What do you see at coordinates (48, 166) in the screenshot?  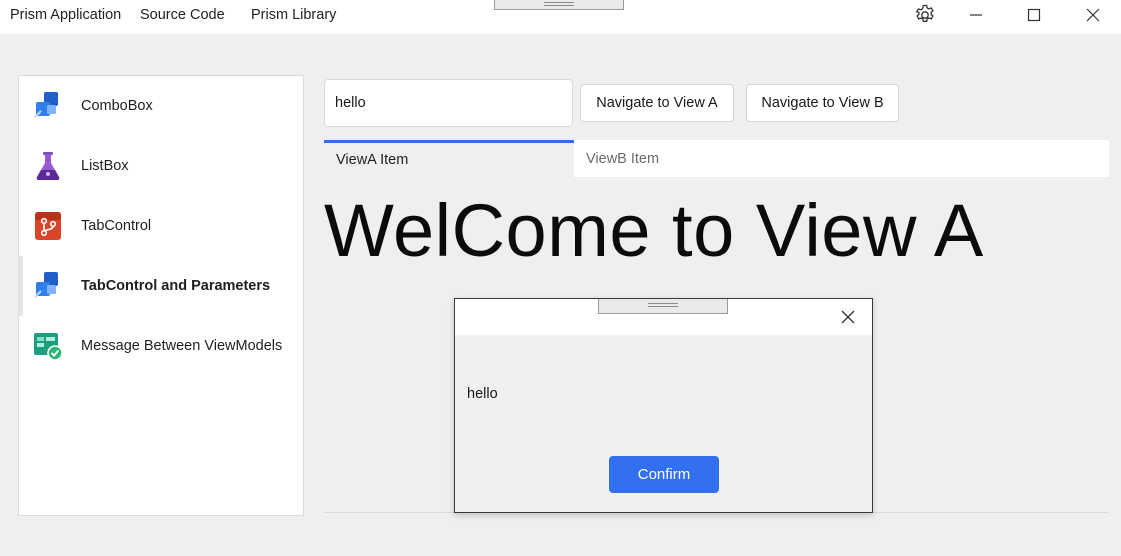 I see `purple-flask-icon` at bounding box center [48, 166].